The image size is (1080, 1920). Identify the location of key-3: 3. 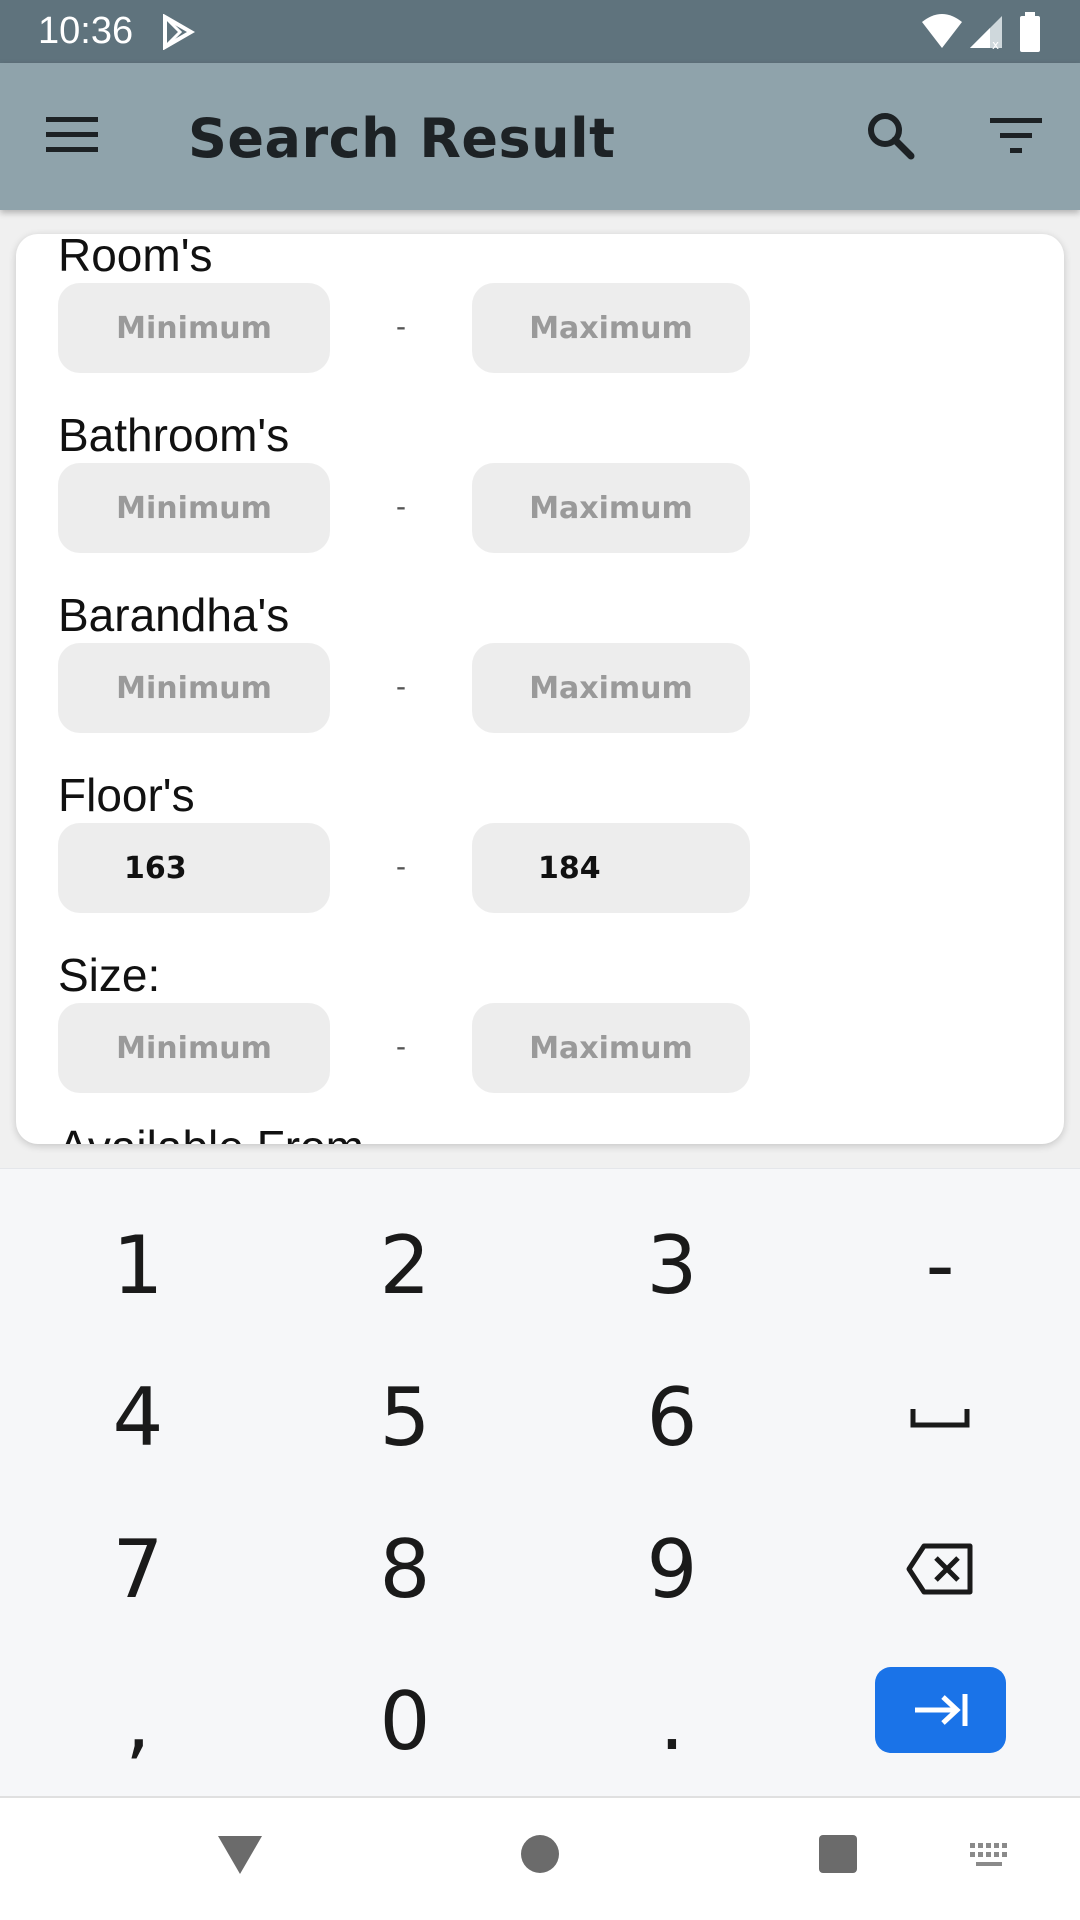
(672, 1265).